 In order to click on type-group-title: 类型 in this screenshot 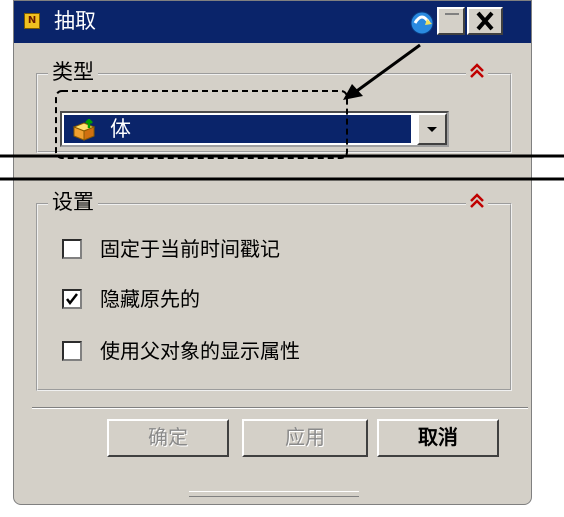, I will do `click(73, 72)`.